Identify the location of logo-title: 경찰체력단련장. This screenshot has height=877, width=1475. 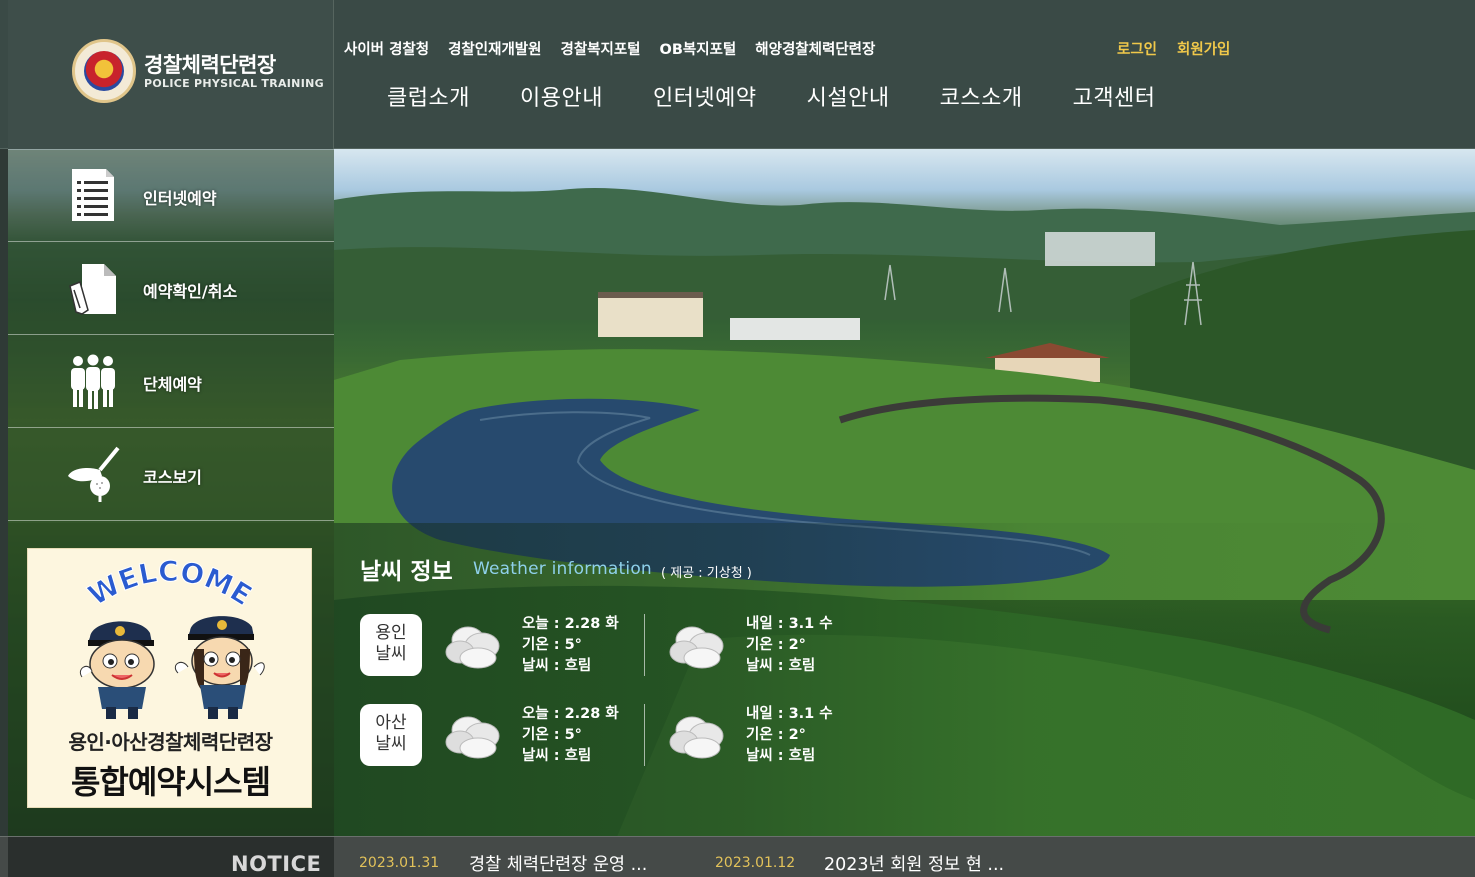
(210, 65).